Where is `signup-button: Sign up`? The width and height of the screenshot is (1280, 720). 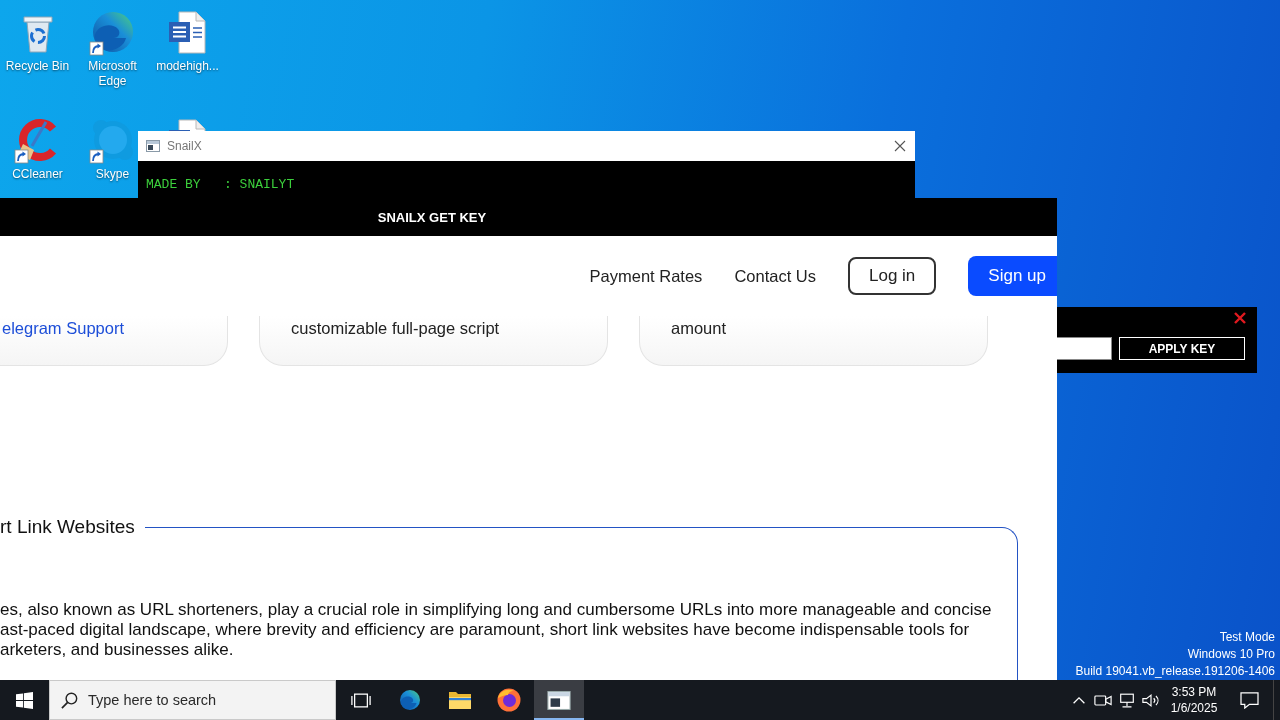
signup-button: Sign up is located at coordinates (1012, 276).